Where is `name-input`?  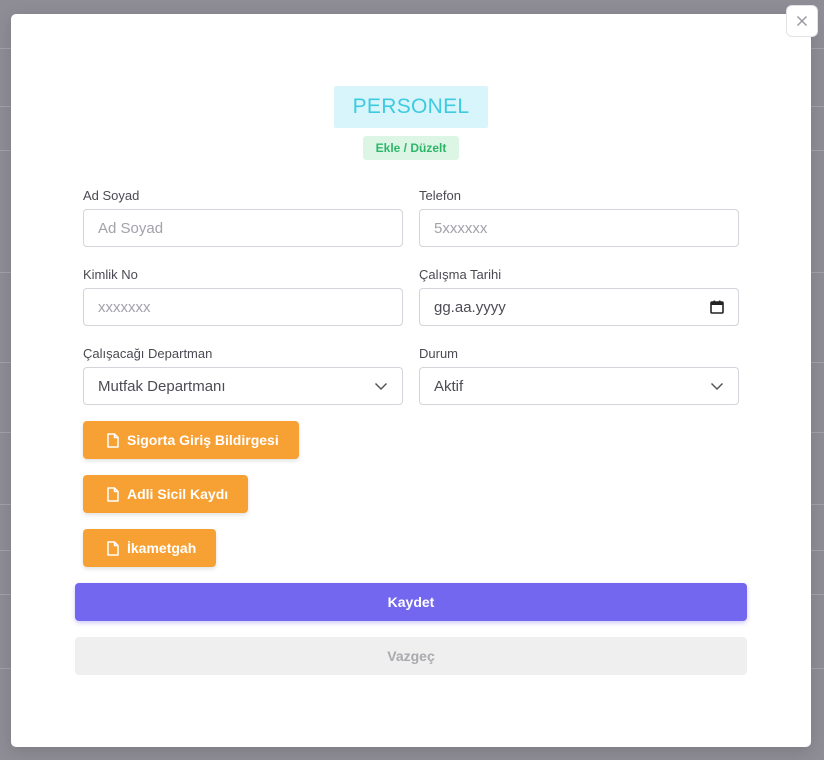
name-input is located at coordinates (243, 228).